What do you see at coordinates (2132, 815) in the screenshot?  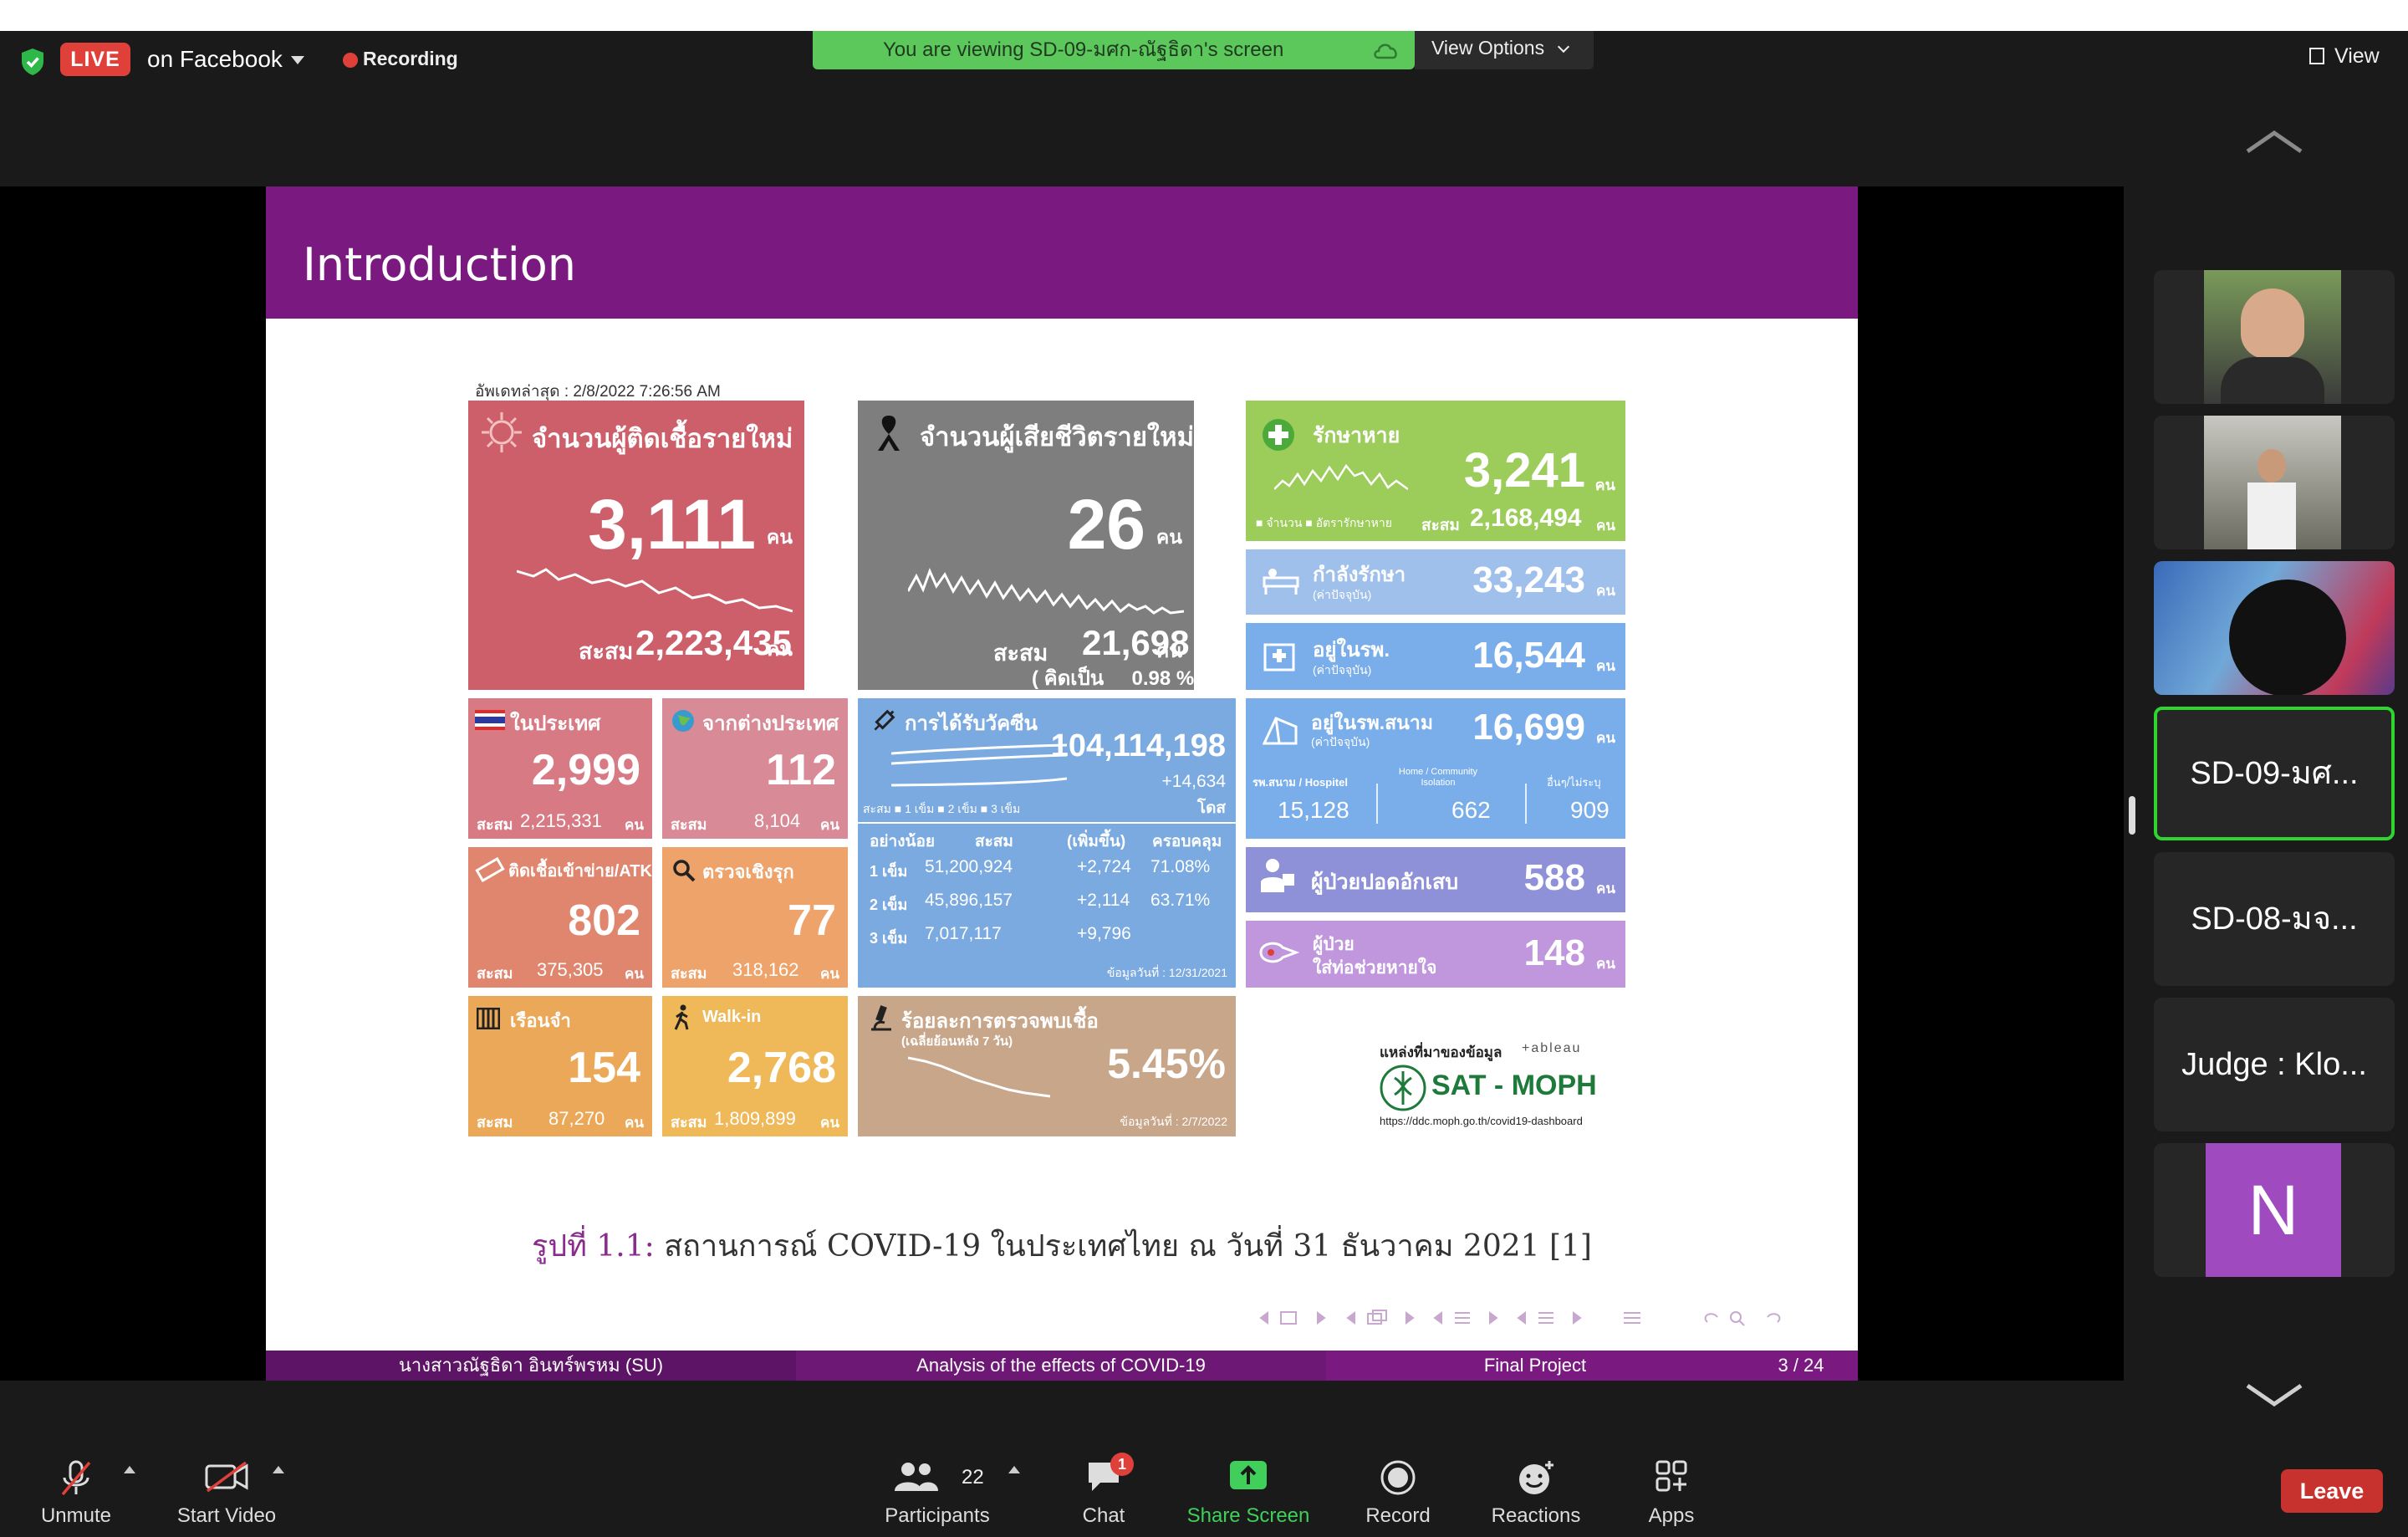 I see `panel-resize-handle` at bounding box center [2132, 815].